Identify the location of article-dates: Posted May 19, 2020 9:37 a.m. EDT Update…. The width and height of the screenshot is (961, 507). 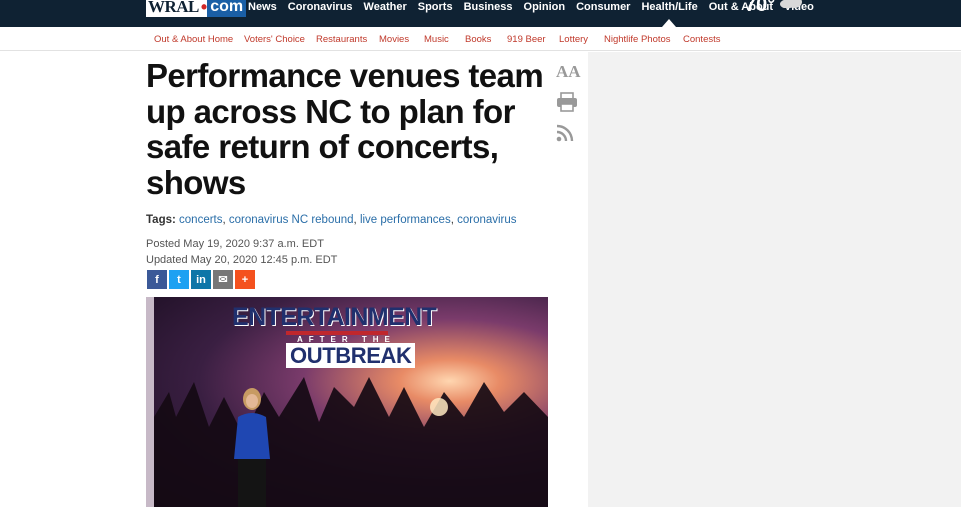
(241, 252).